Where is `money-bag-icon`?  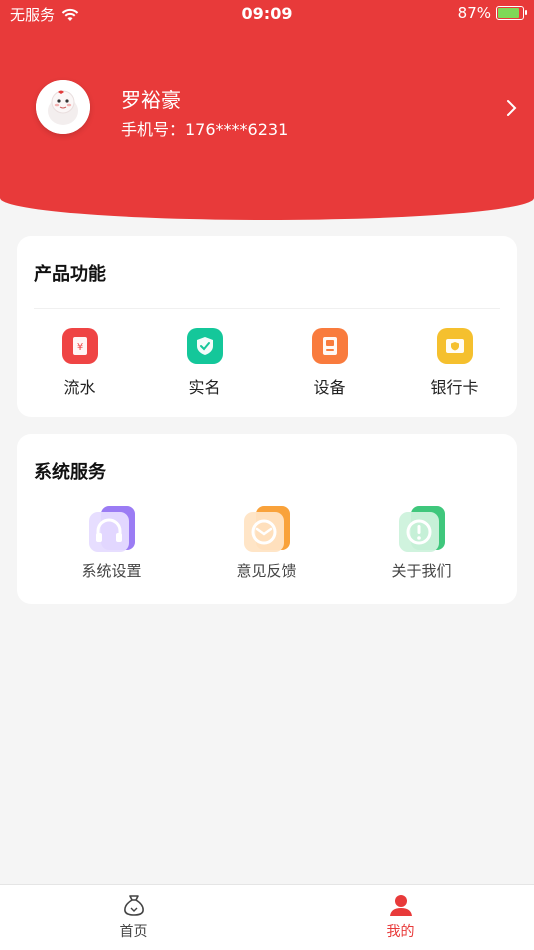
money-bag-icon is located at coordinates (133, 905).